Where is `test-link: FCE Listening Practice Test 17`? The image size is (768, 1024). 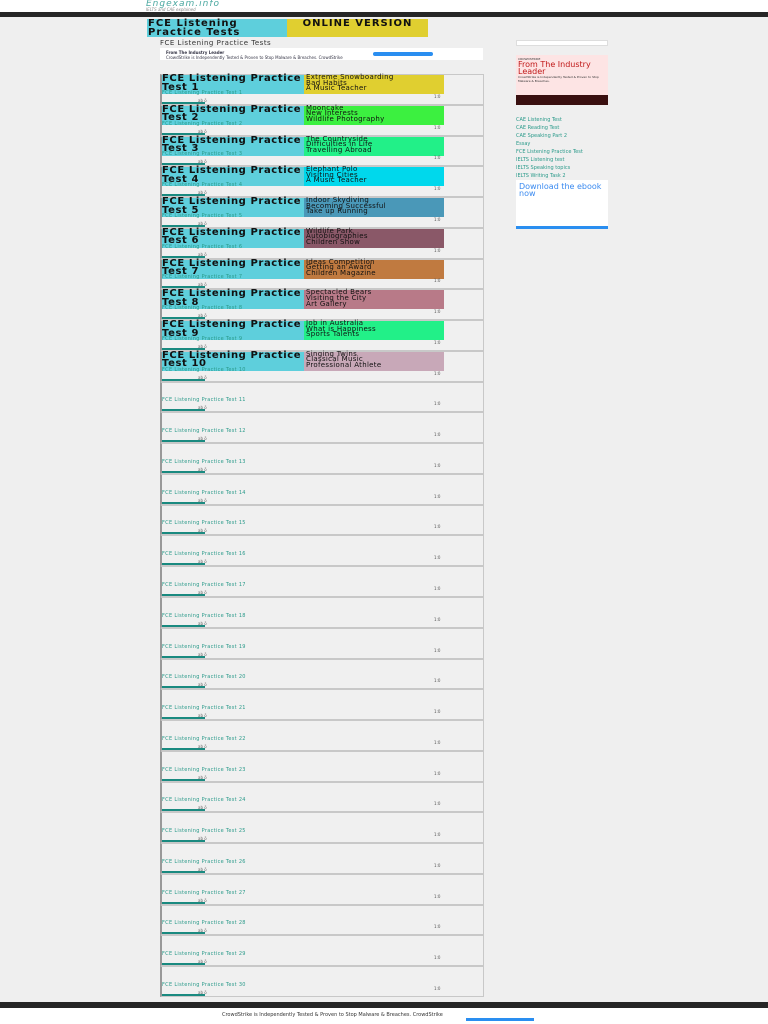
test-link: FCE Listening Practice Test 17 is located at coordinates (204, 585).